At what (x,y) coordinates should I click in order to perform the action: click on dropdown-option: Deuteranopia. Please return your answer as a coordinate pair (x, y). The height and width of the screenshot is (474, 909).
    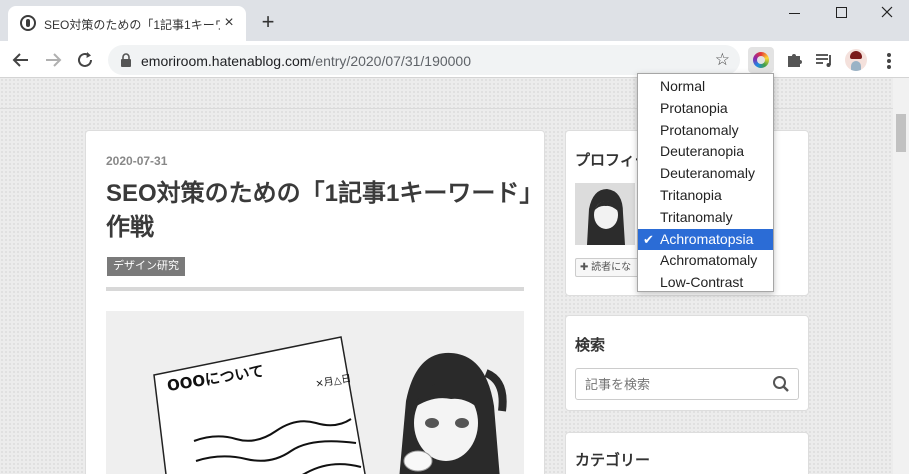
    Looking at the image, I should click on (705, 152).